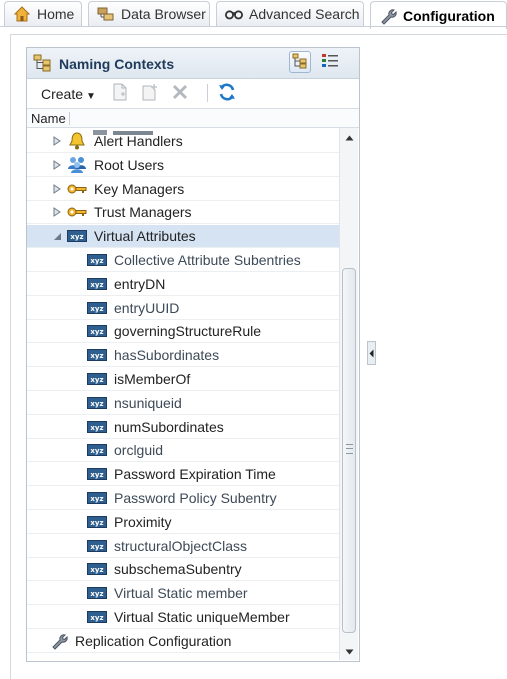  I want to click on tree-row: xyz Password Policy Subentry, so click(183, 498).